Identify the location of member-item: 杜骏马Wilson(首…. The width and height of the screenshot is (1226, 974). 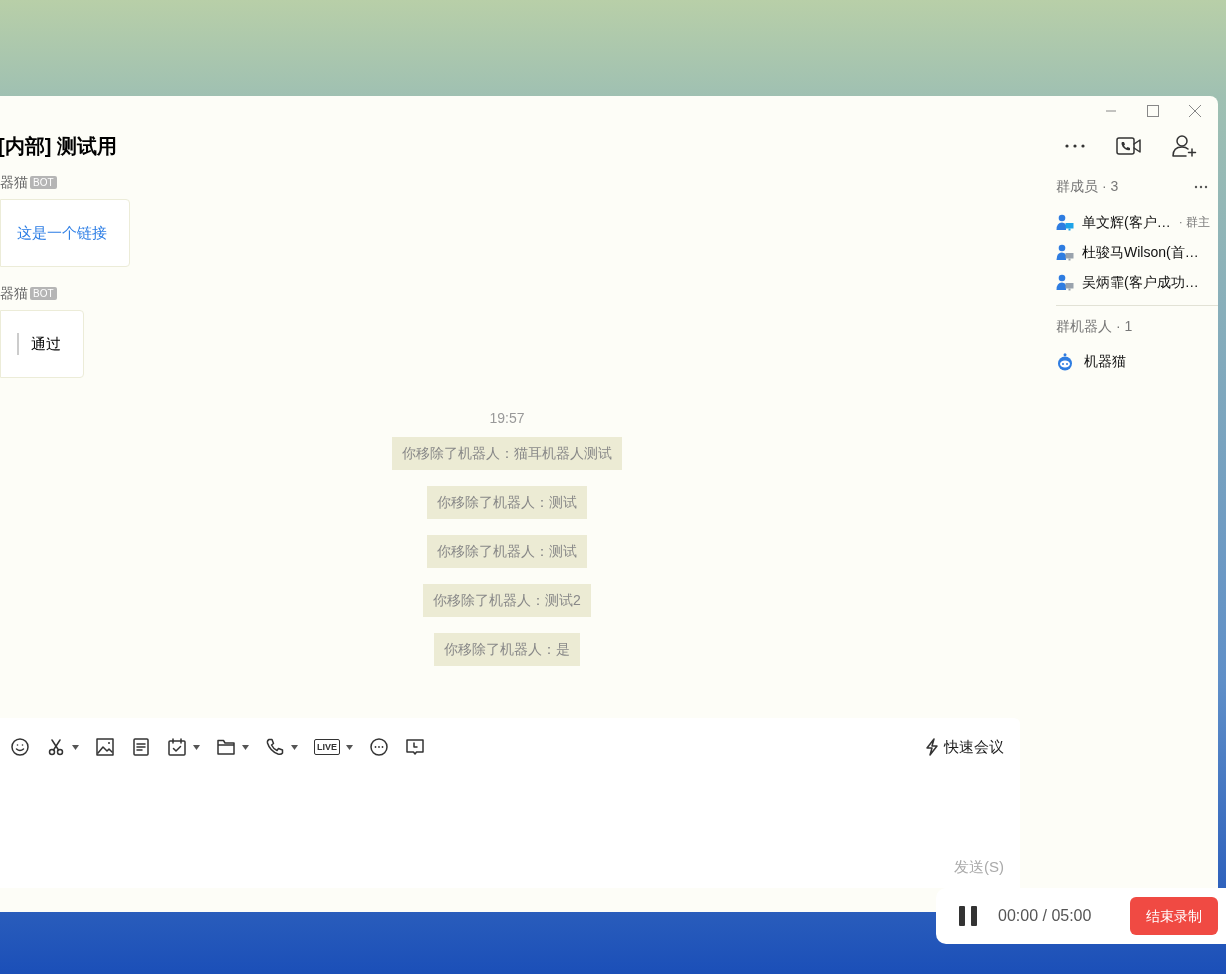
(1129, 252).